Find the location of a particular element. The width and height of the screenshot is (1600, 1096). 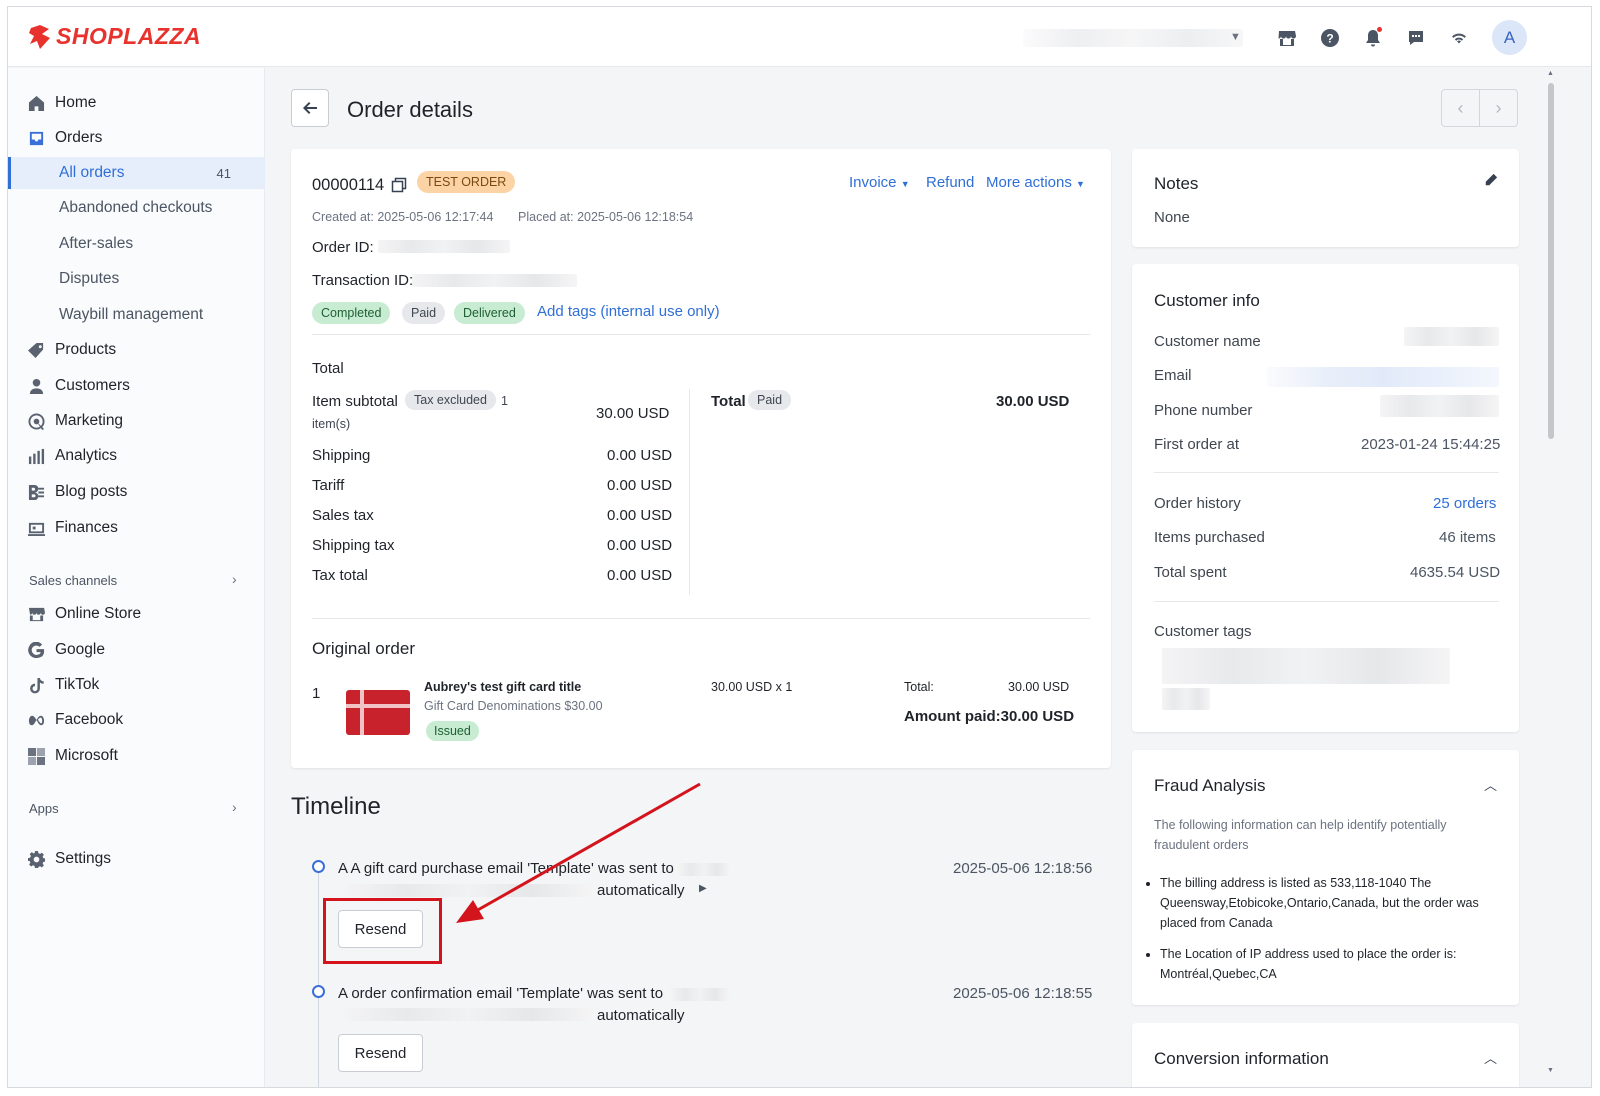

sidebar-item-abandoned-checkouts: Abandoned checkouts is located at coordinates (136, 208).